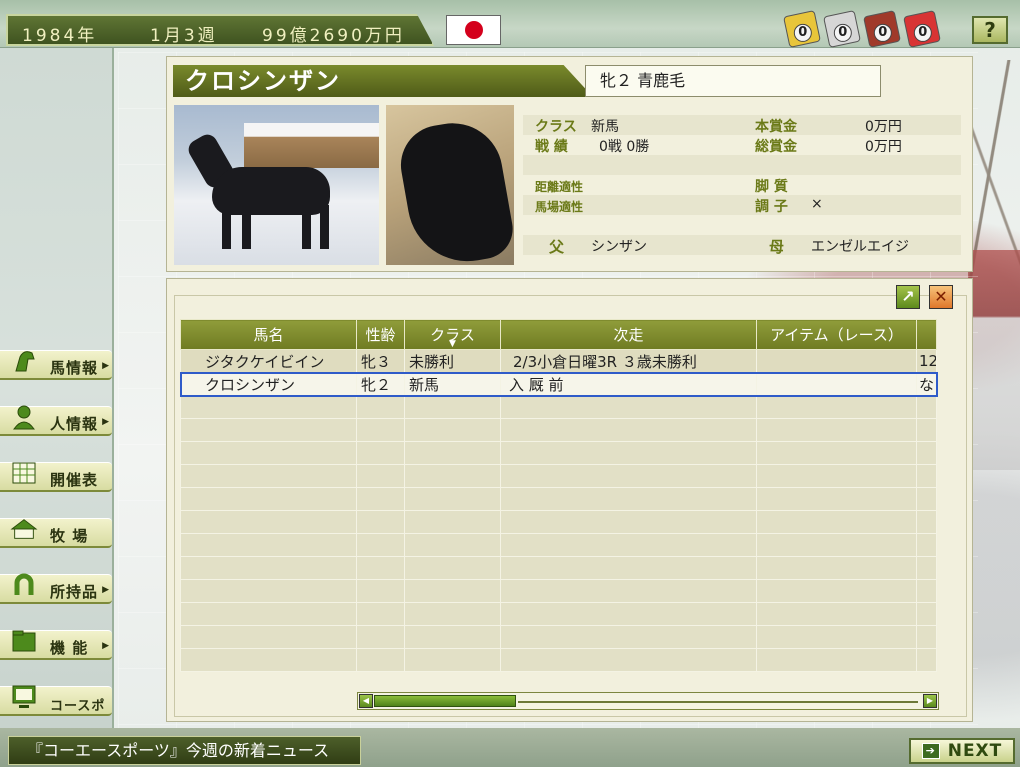 The width and height of the screenshot is (1020, 767). I want to click on record-label: 戦 績, so click(551, 147).